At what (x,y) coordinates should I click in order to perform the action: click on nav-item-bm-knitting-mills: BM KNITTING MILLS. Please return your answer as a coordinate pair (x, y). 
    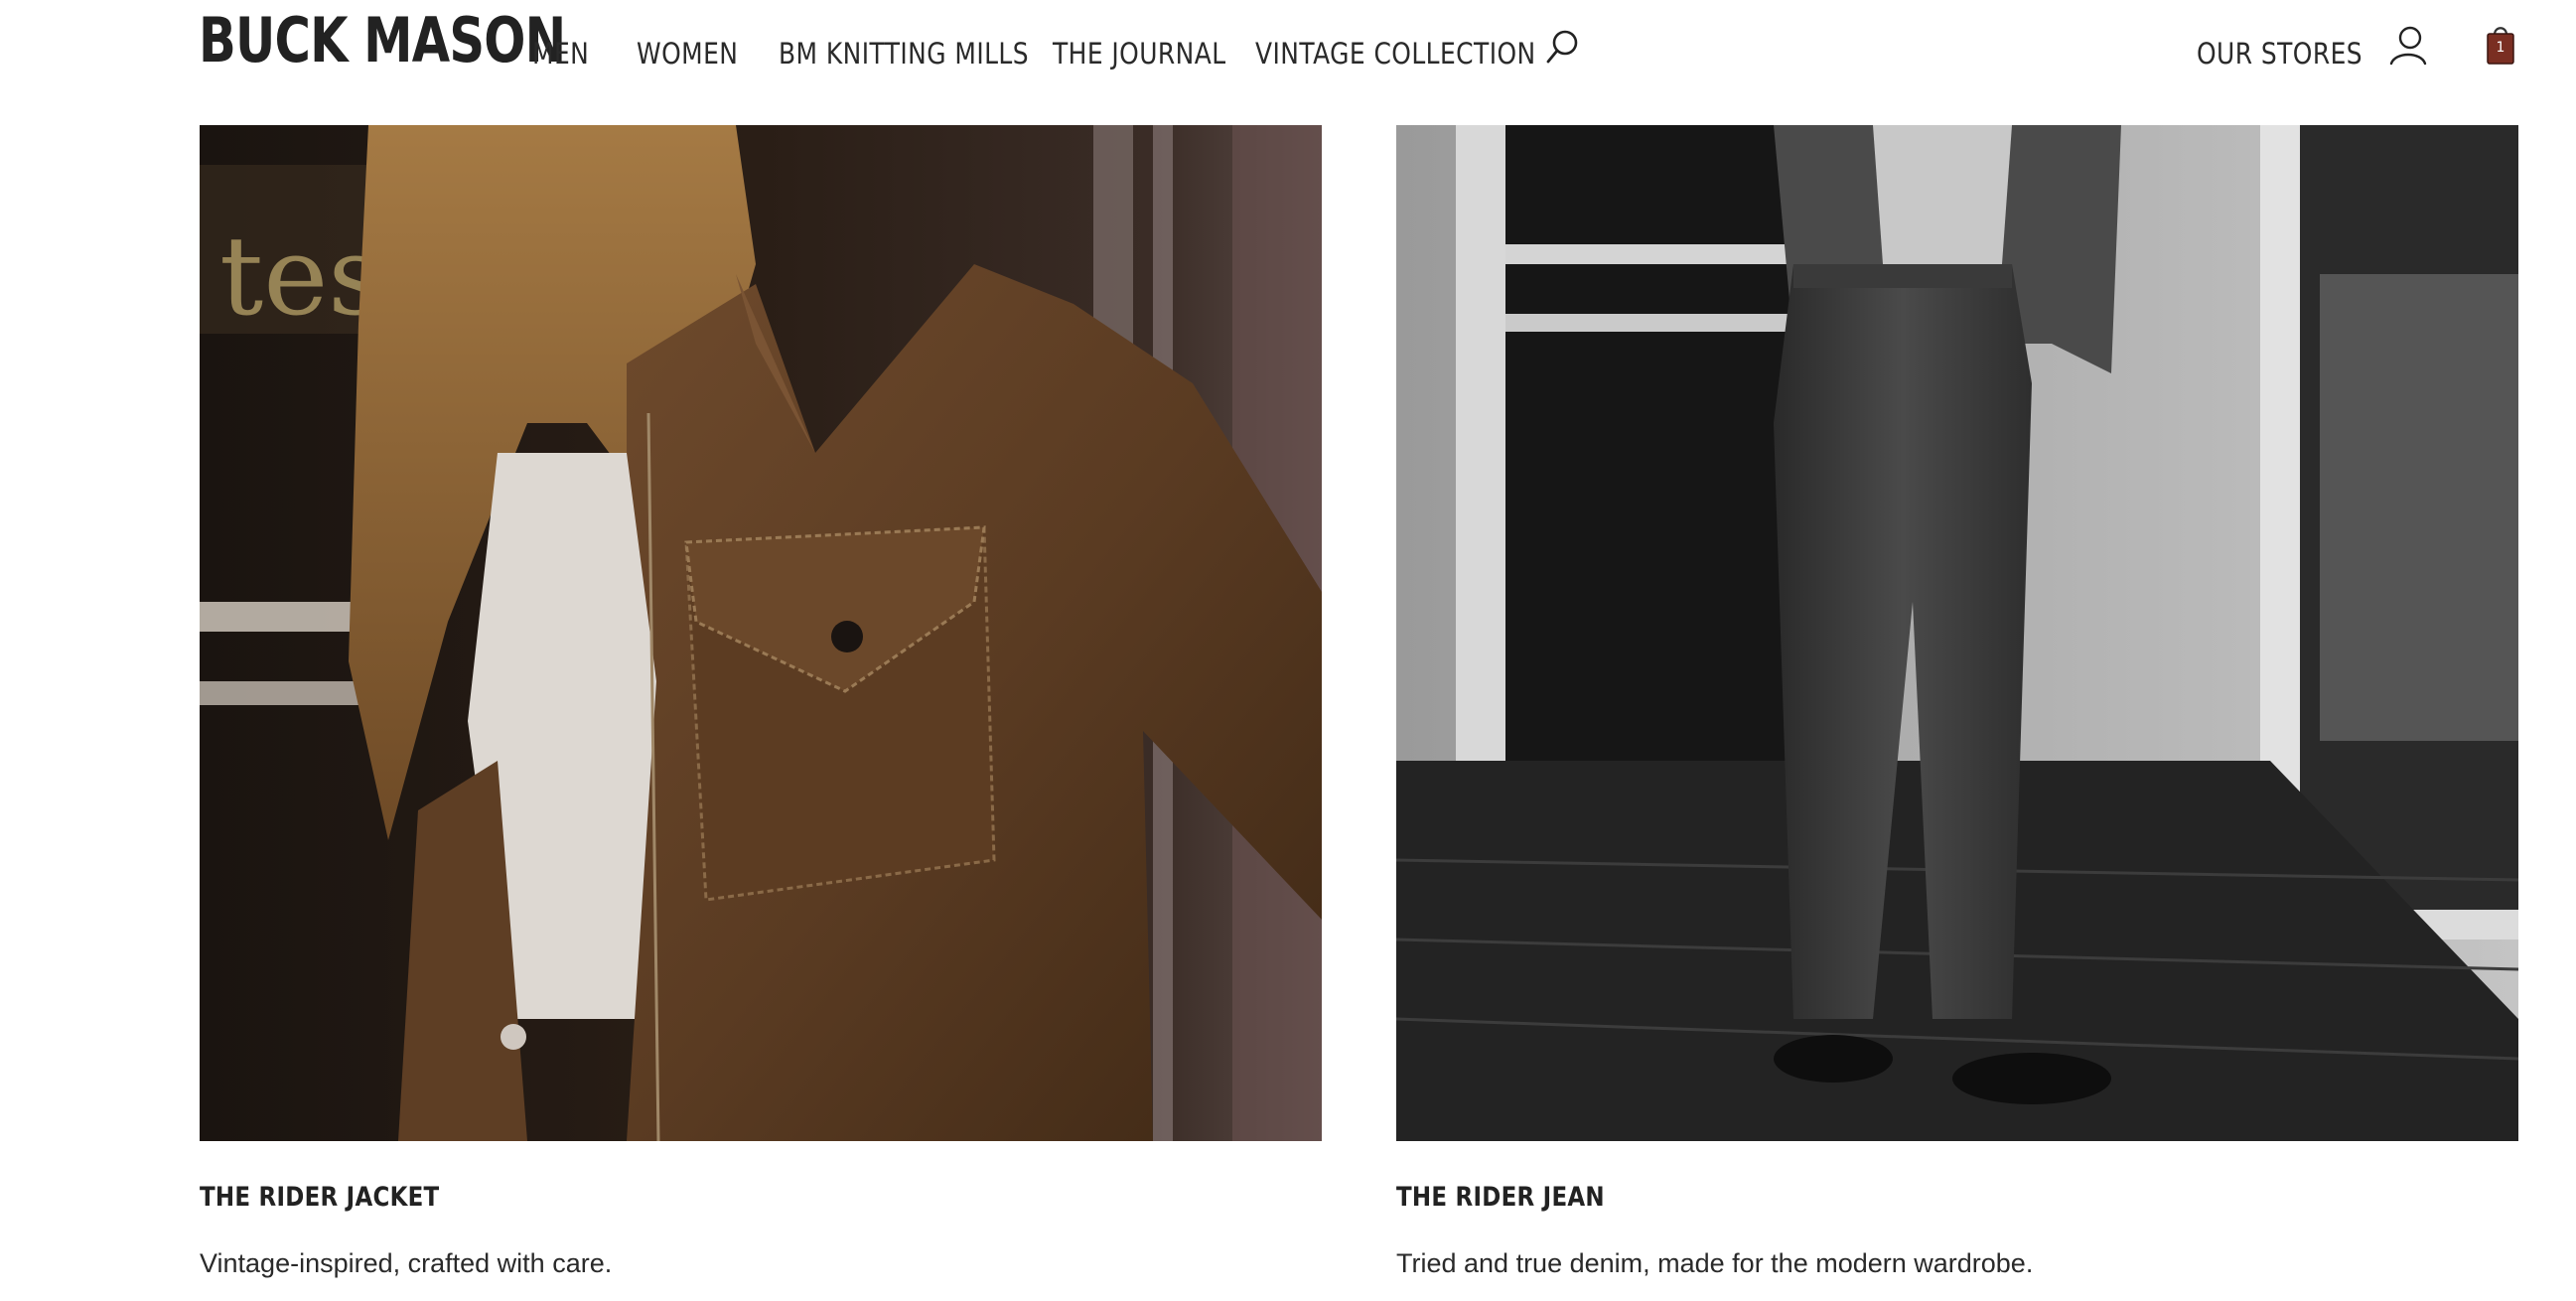
    Looking at the image, I should click on (904, 54).